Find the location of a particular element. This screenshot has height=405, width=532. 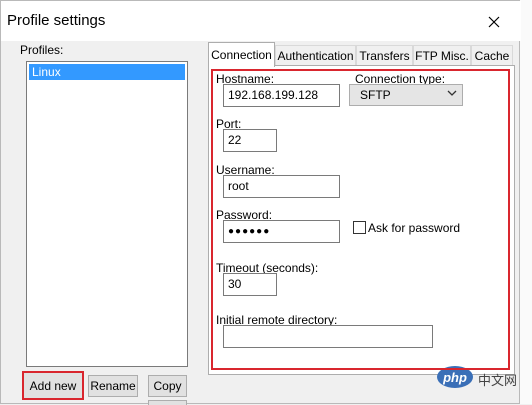

chevron-down-icon is located at coordinates (452, 93).